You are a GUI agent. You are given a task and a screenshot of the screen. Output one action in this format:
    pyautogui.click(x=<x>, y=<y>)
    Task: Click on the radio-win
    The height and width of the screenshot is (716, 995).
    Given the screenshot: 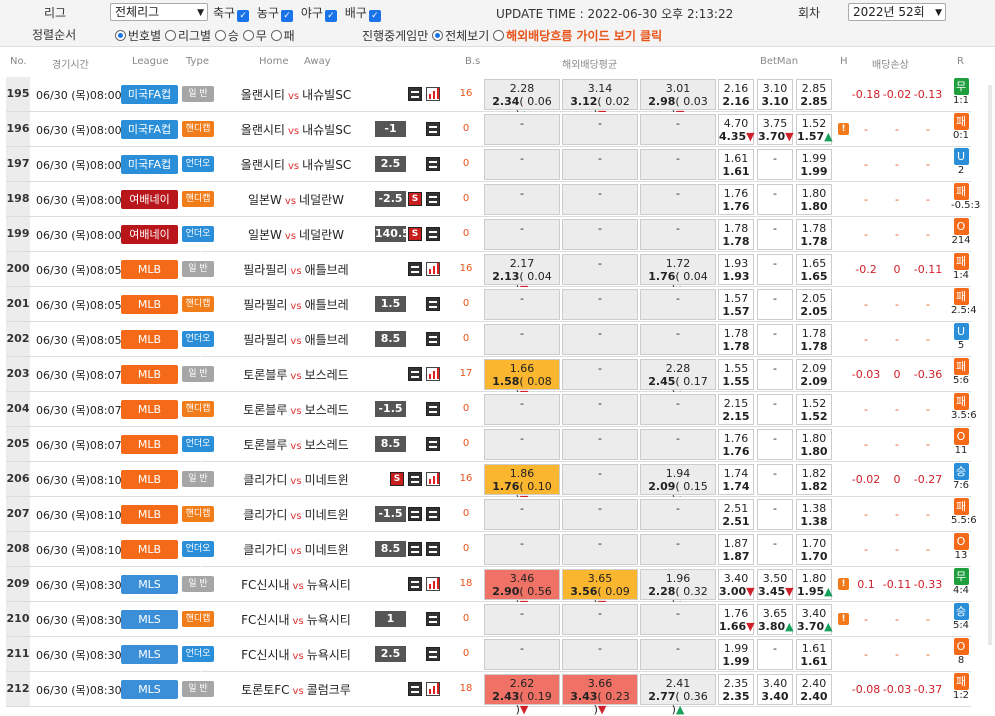 What is the action you would take?
    pyautogui.click(x=220, y=35)
    